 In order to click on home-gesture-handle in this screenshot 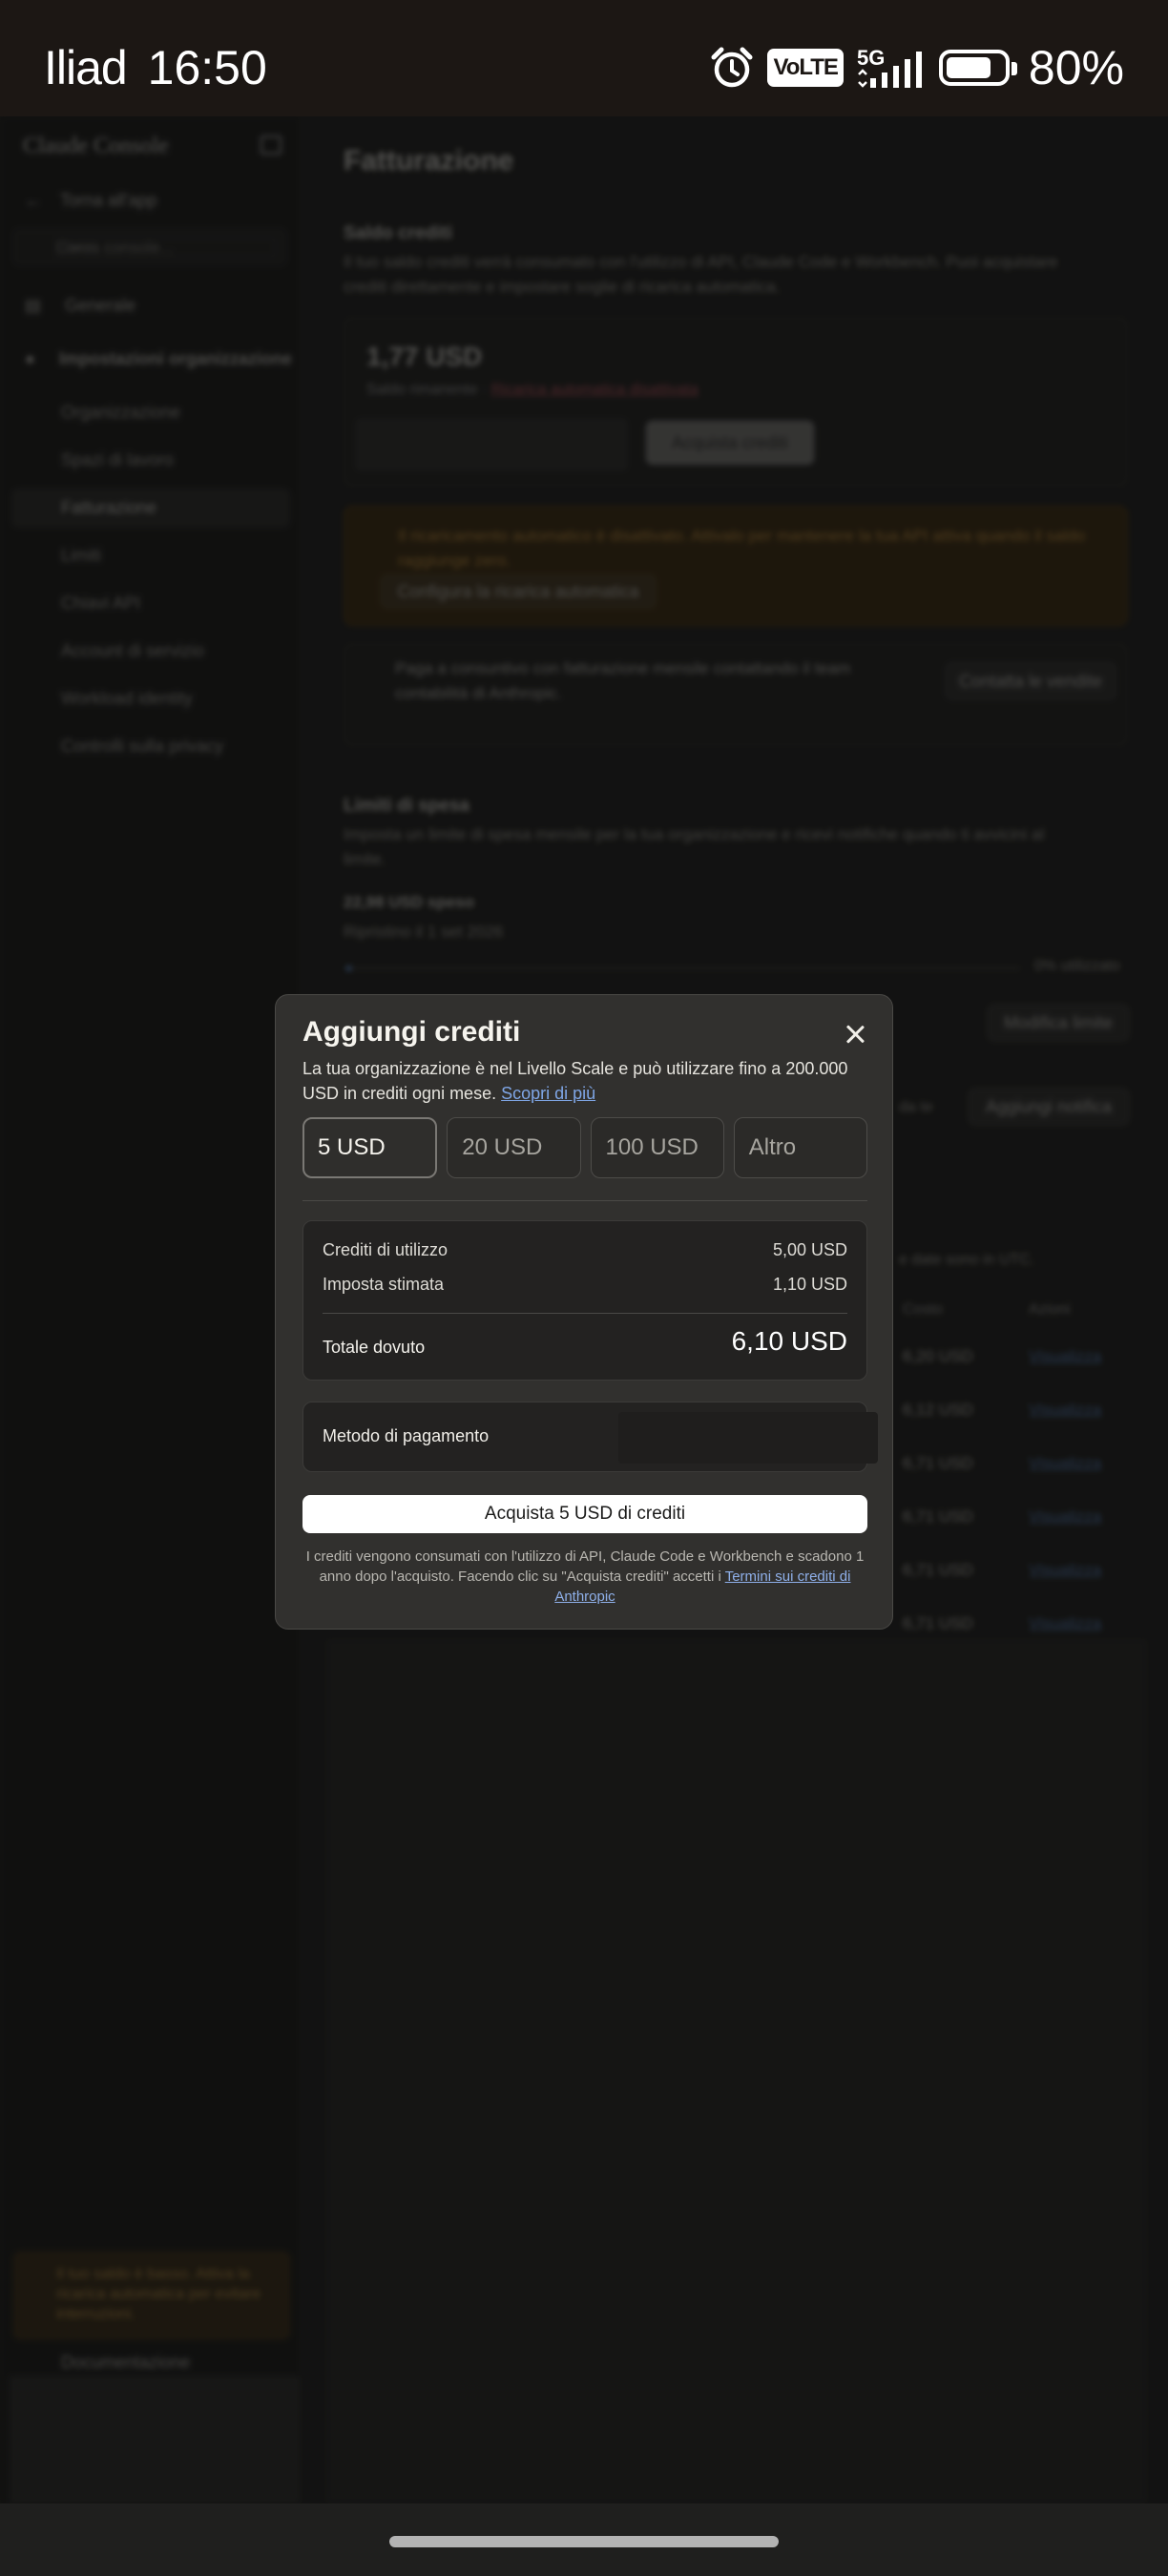, I will do `click(584, 2541)`.